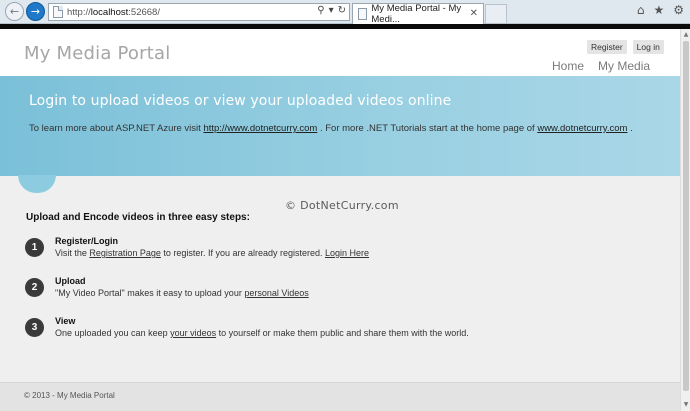 This screenshot has width=690, height=411. I want to click on address-bar: http://localhost:52668/ ⚲ ▾ ↻, so click(199, 12).